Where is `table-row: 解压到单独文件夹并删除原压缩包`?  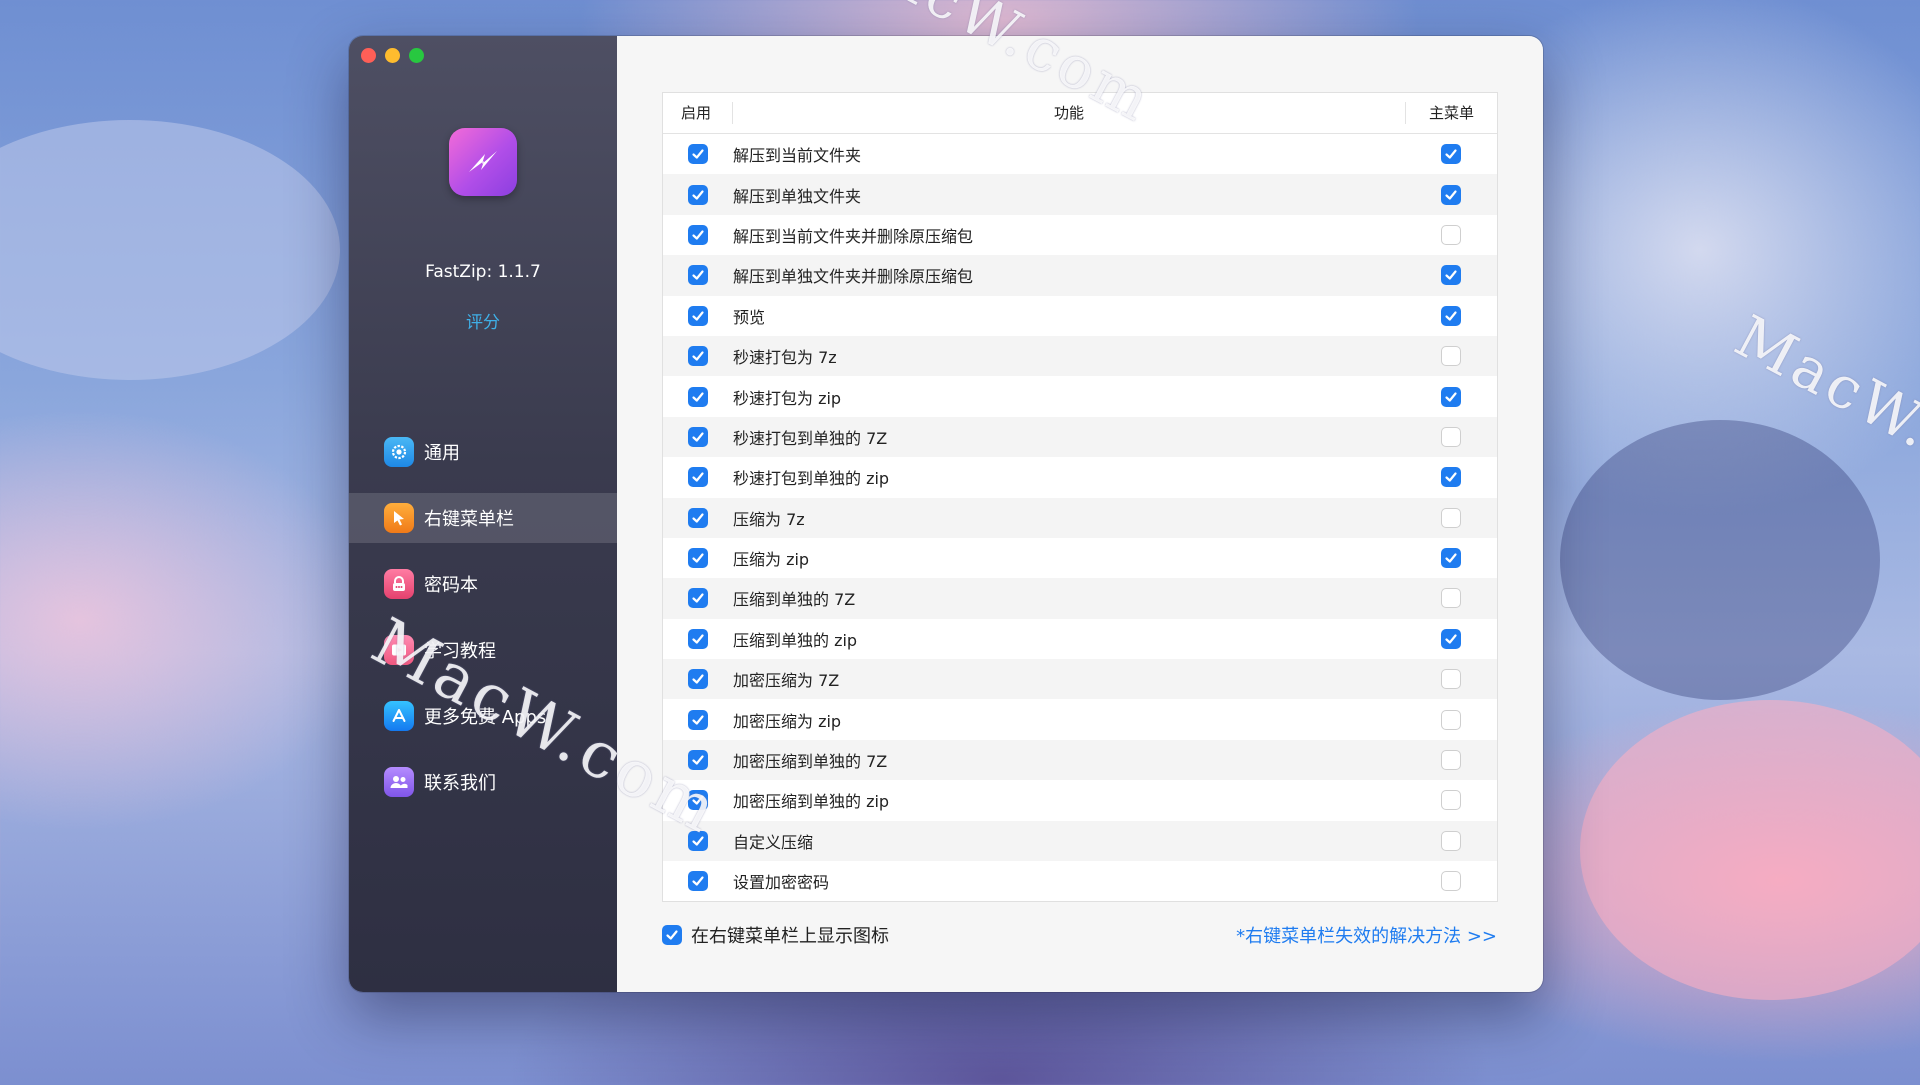
table-row: 解压到单独文件夹并删除原压缩包 is located at coordinates (1080, 275).